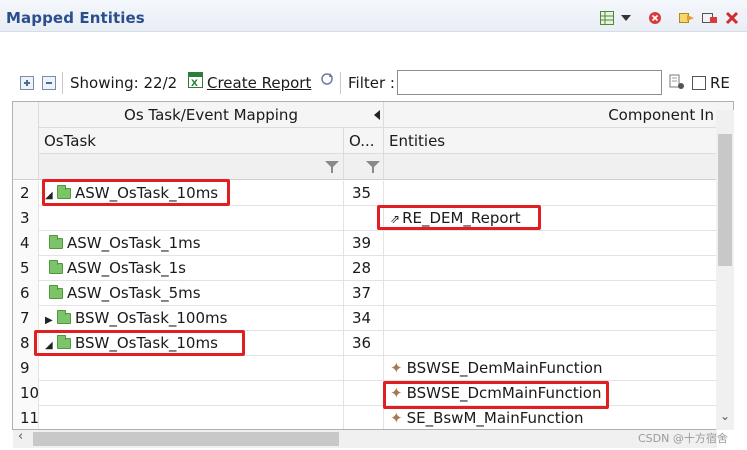 Image resolution: width=747 pixels, height=450 pixels. Describe the element at coordinates (26, 268) in the screenshot. I see `row-number: 5` at that location.